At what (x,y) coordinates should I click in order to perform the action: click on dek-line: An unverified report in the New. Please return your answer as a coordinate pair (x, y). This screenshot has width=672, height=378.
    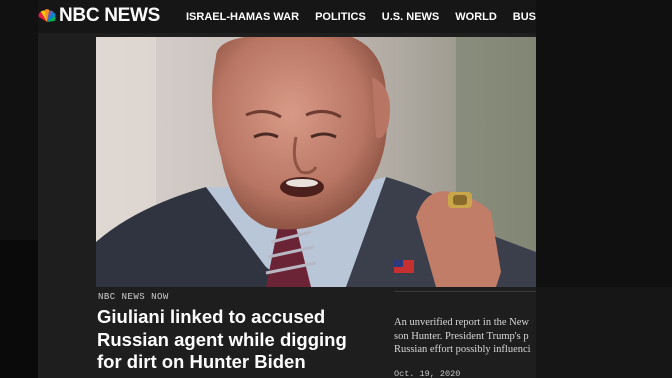
    Looking at the image, I should click on (461, 322).